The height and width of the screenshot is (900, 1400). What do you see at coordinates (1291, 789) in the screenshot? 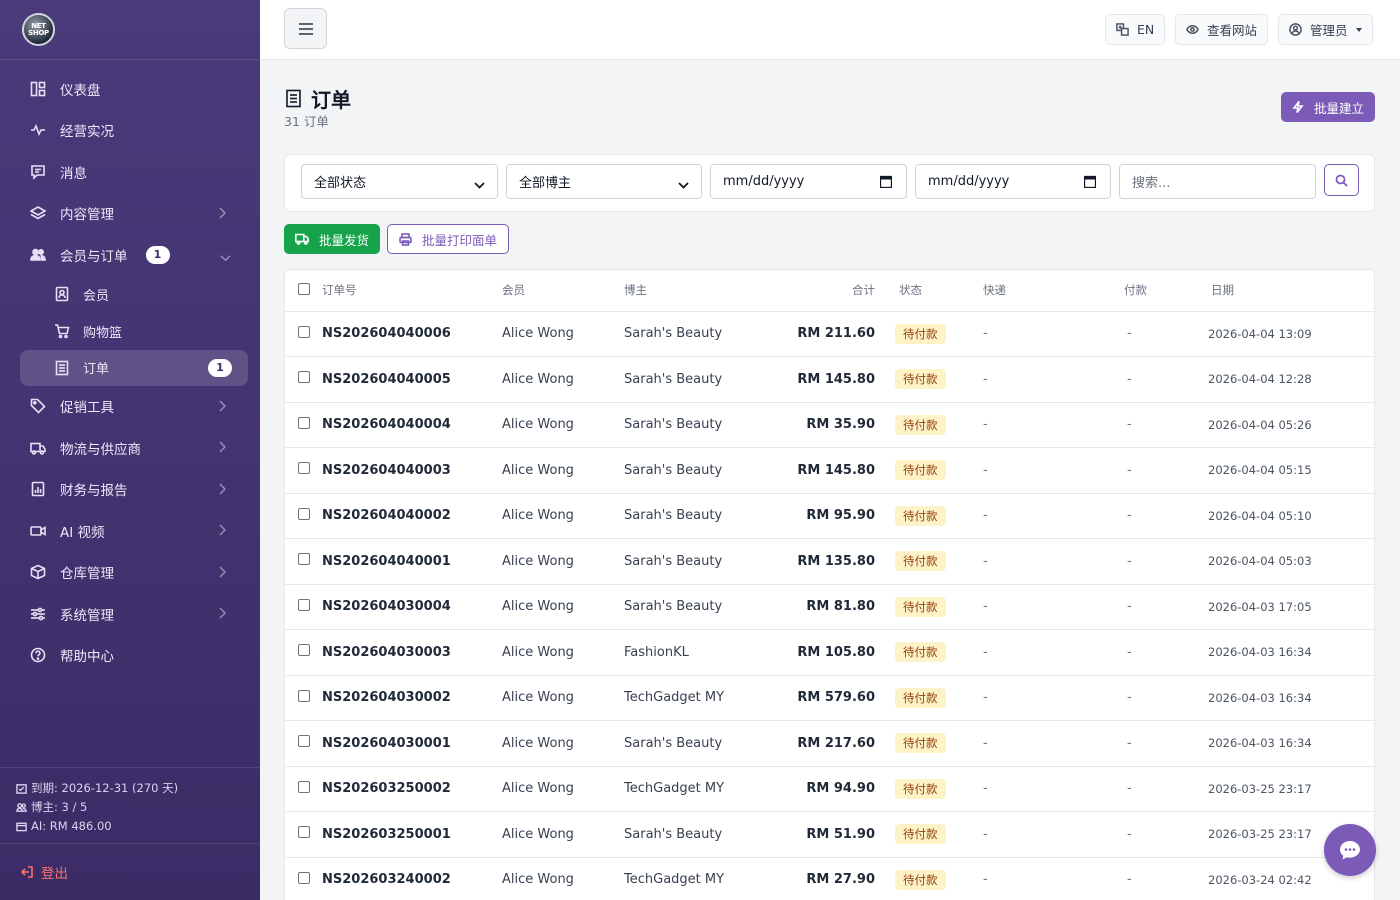
I see `order-date: 2026-03-25 23:17` at bounding box center [1291, 789].